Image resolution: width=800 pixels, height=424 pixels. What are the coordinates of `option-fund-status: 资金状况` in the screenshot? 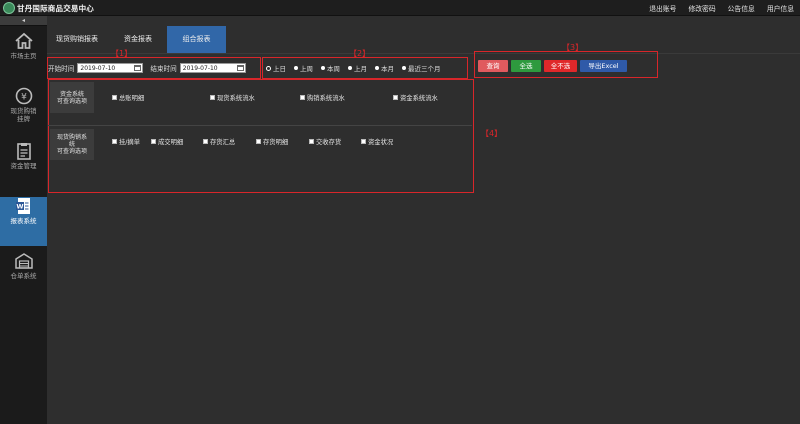 It's located at (377, 141).